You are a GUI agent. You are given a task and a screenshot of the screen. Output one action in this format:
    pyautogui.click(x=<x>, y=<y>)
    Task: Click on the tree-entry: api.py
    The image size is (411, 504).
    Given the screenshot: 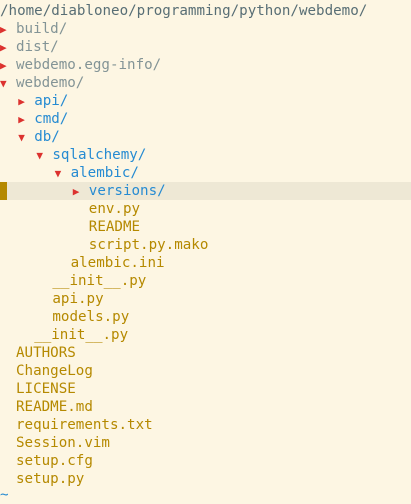 What is the action you would take?
    pyautogui.click(x=77, y=299)
    